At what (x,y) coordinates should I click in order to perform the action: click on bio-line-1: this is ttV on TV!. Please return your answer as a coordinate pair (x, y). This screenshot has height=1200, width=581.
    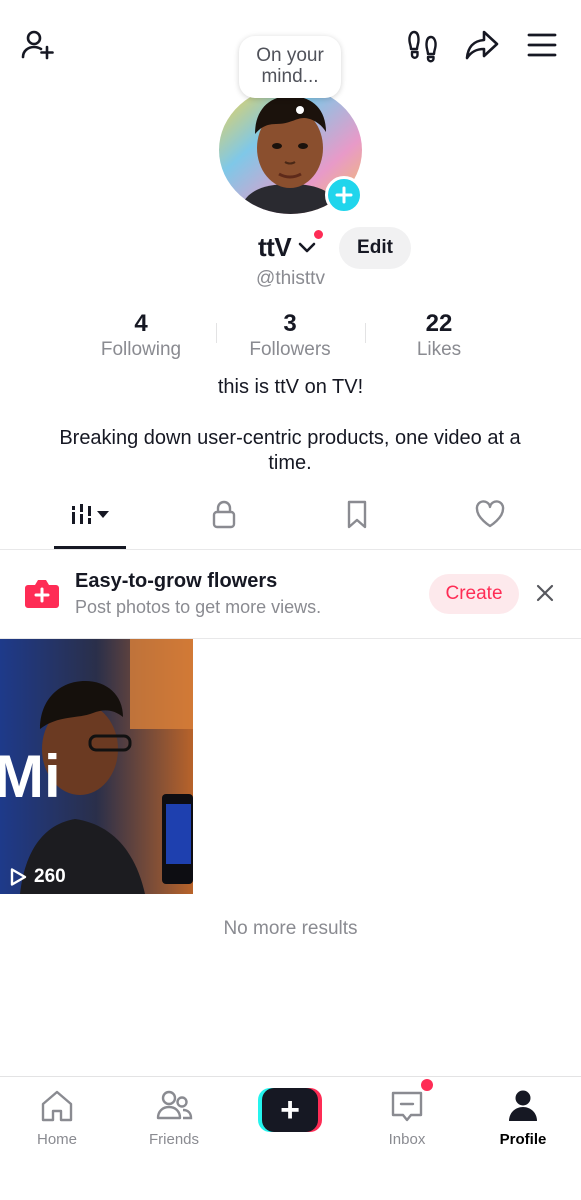
    Looking at the image, I should click on (290, 387).